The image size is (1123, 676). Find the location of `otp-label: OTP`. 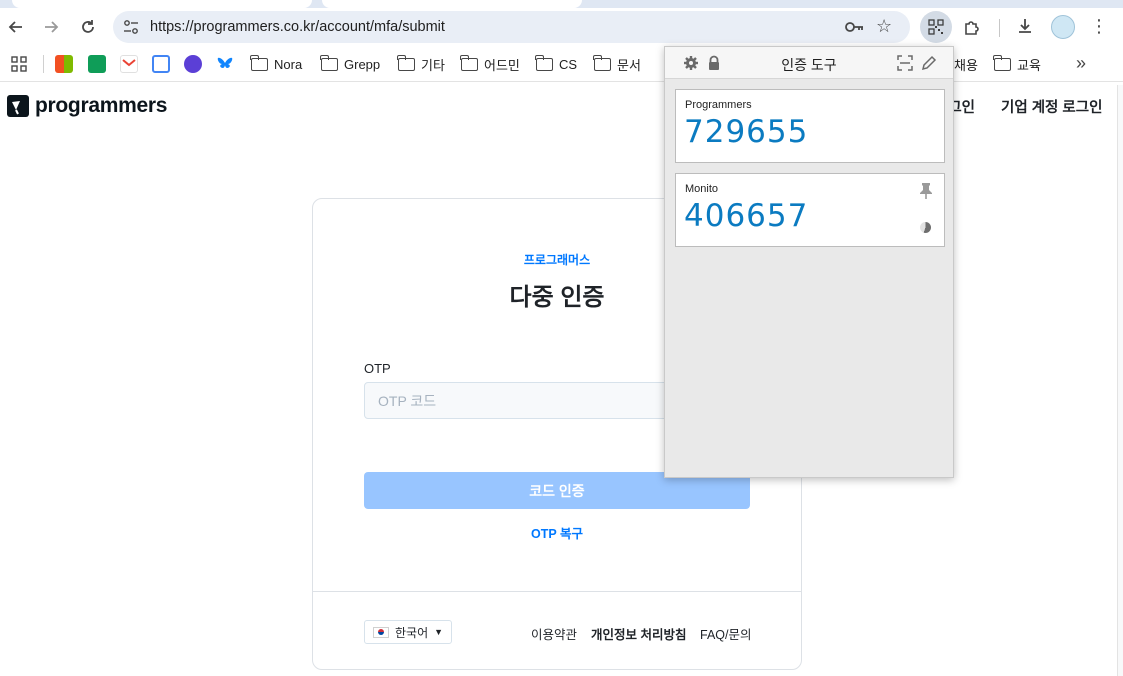

otp-label: OTP is located at coordinates (377, 368).